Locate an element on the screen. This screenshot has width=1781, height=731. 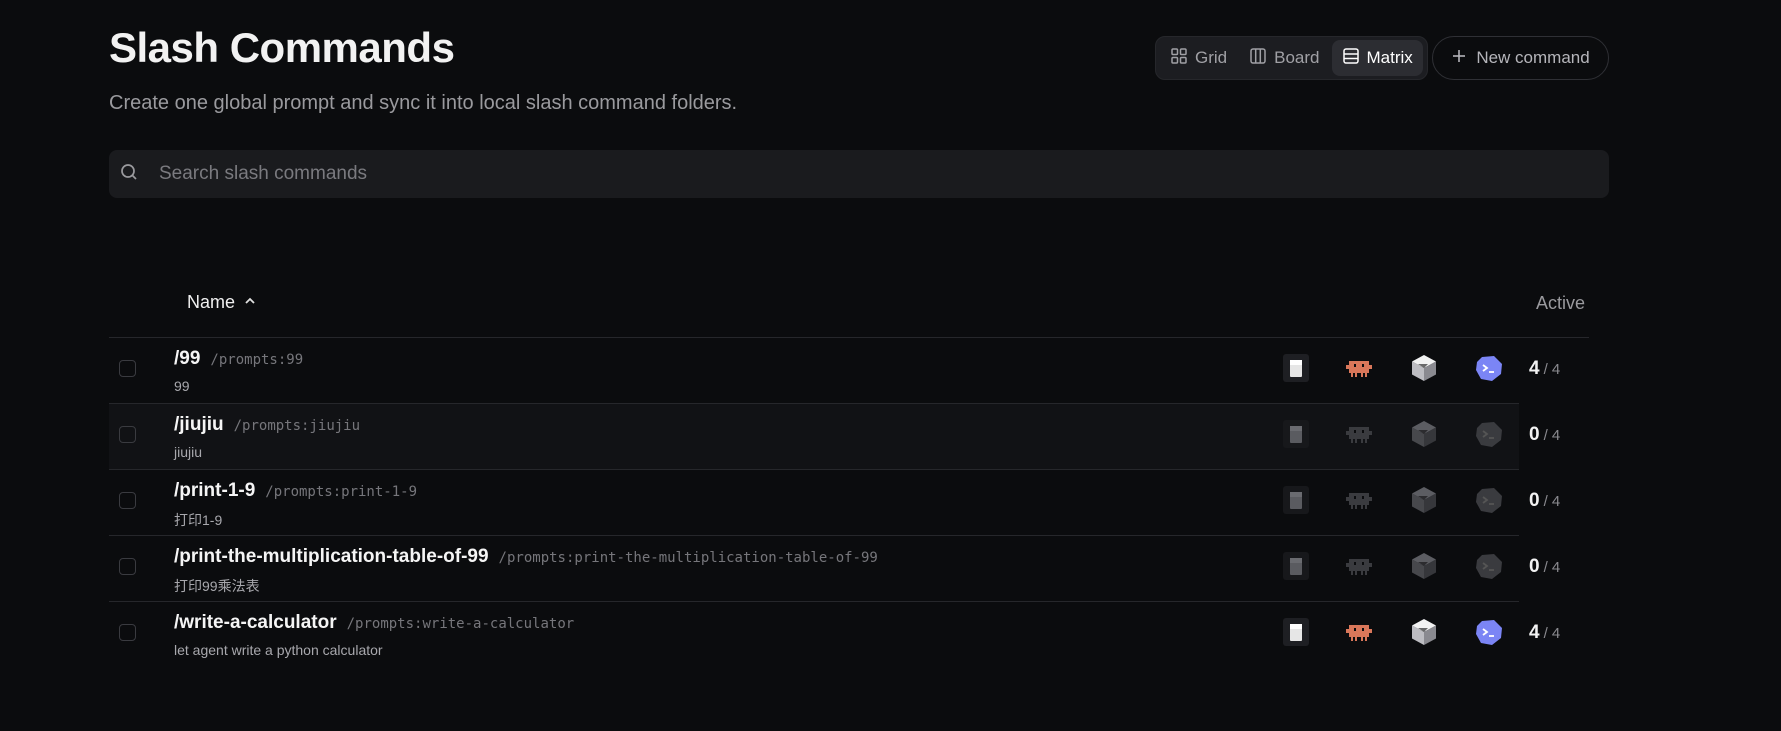
command-description: jiujiu is located at coordinates (188, 452).